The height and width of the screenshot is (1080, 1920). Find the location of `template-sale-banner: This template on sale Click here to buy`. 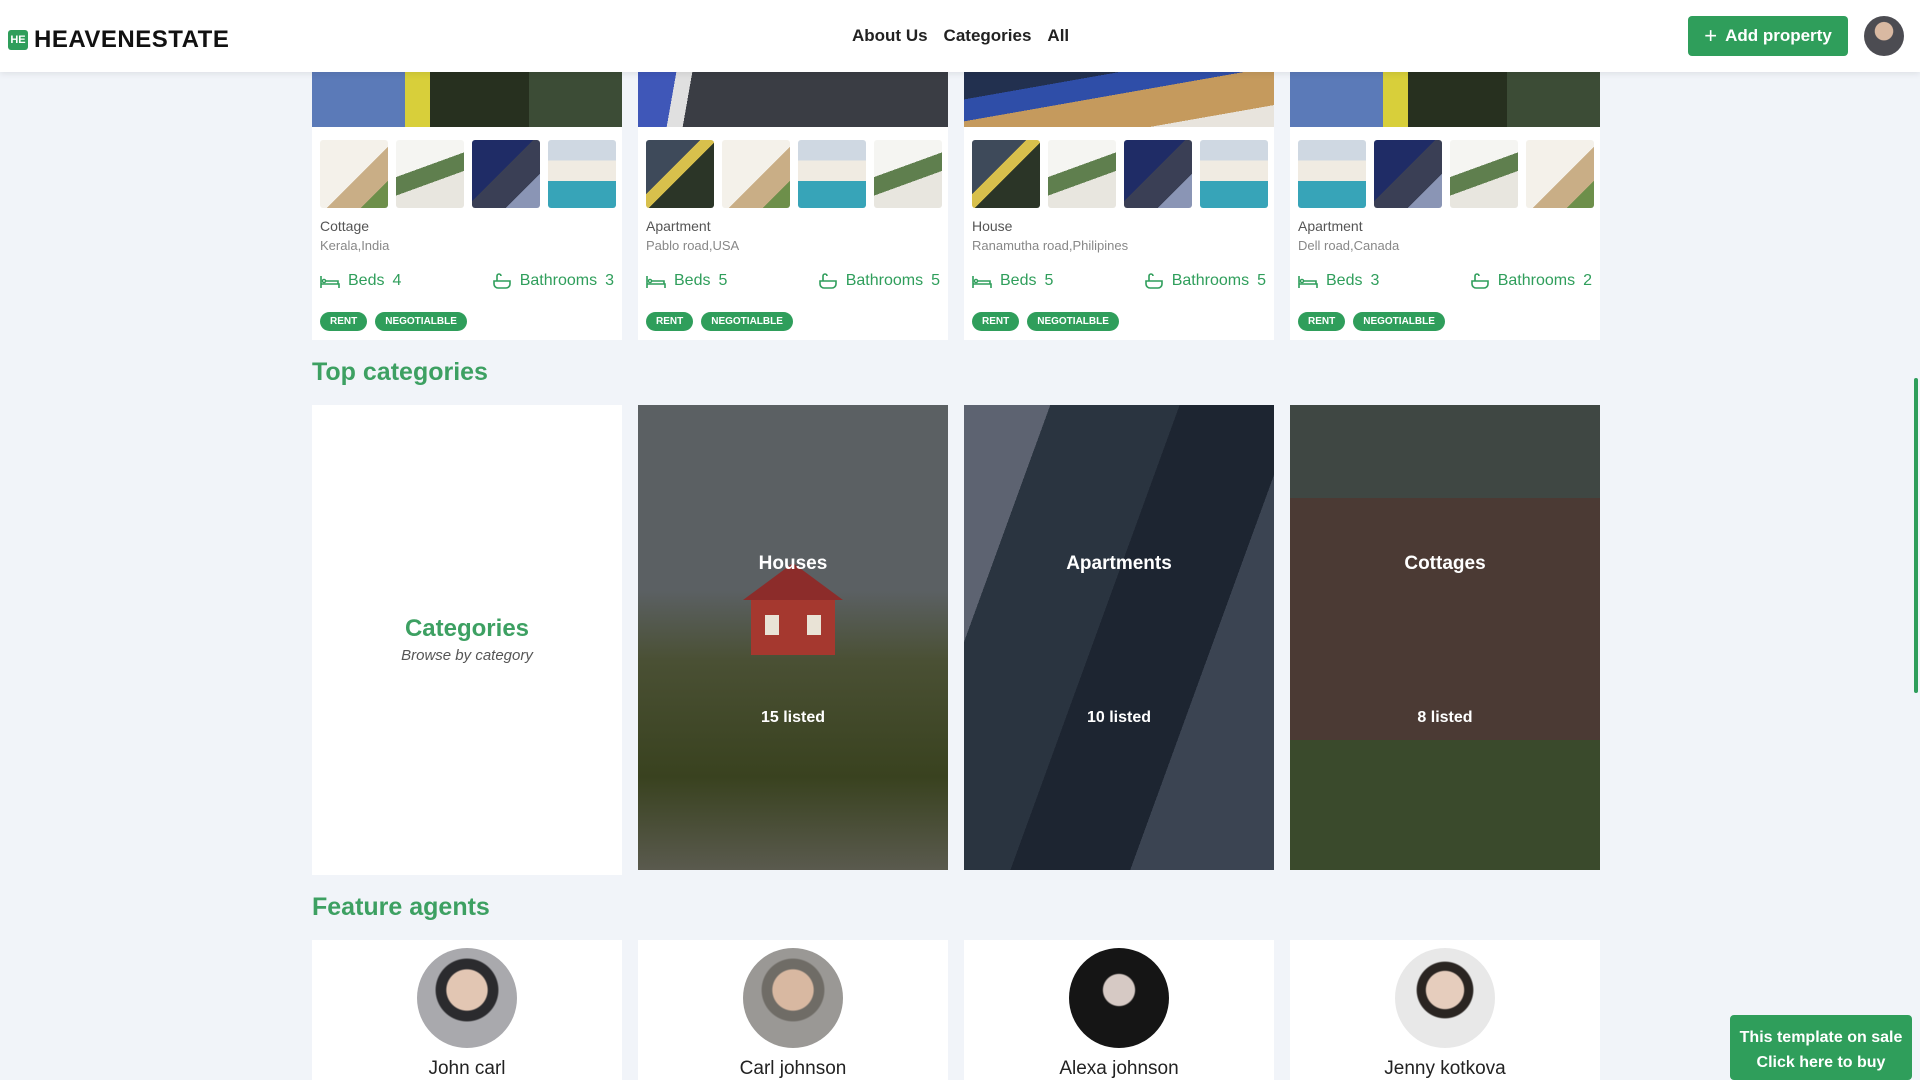

template-sale-banner: This template on sale Click here to buy is located at coordinates (1821, 1047).